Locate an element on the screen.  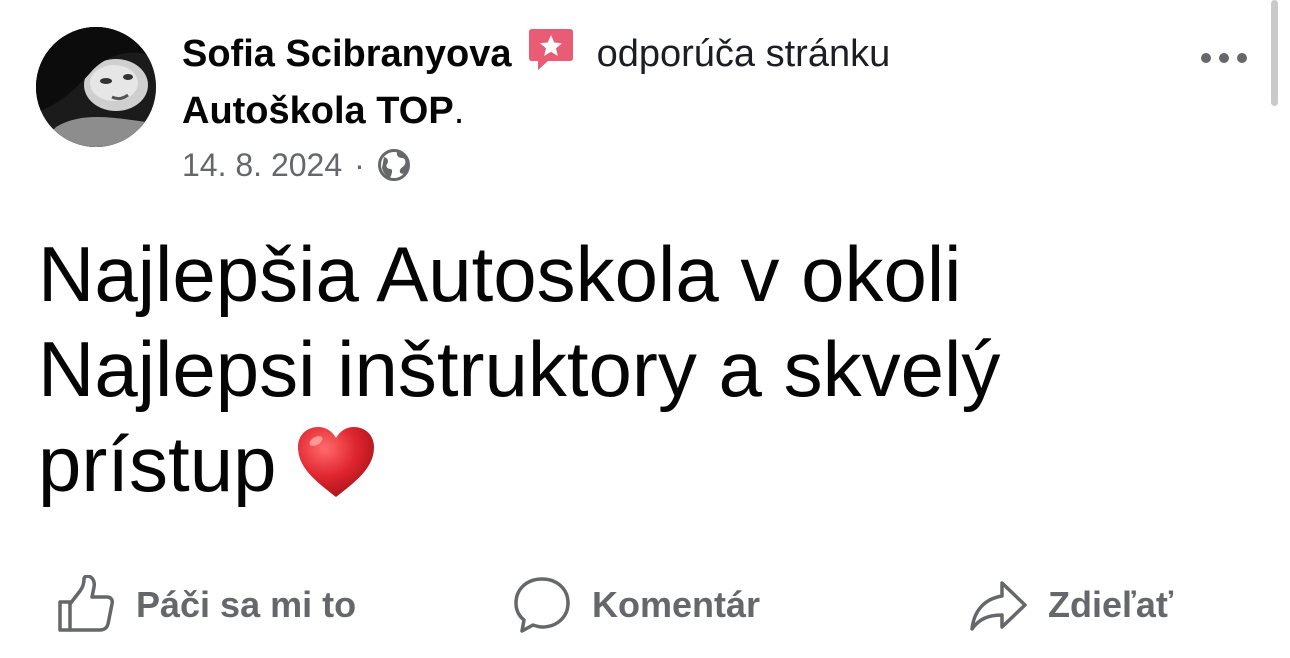
recommendation-star-icon is located at coordinates (551, 49).